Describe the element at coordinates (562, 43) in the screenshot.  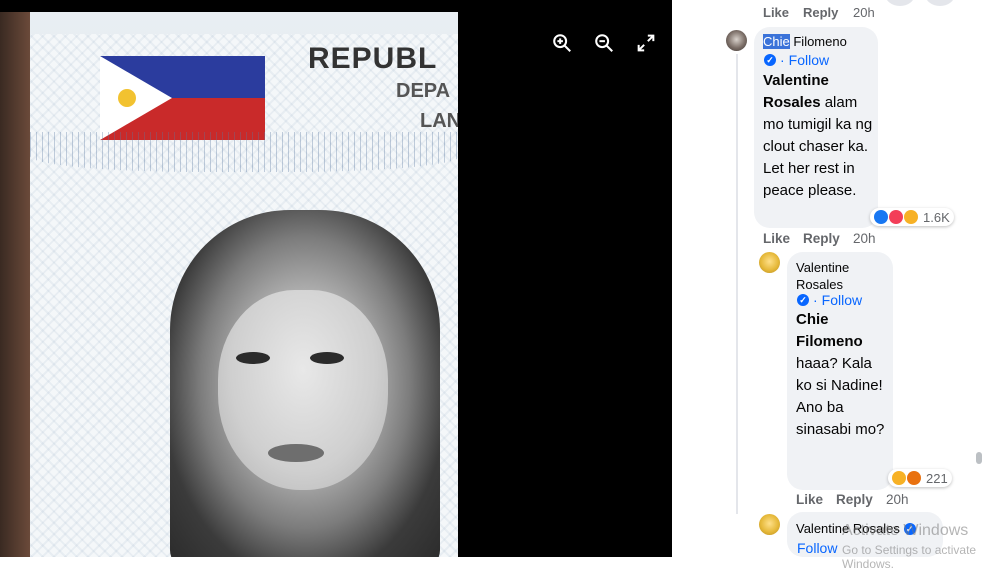
I see `zoom-in-icon` at that location.